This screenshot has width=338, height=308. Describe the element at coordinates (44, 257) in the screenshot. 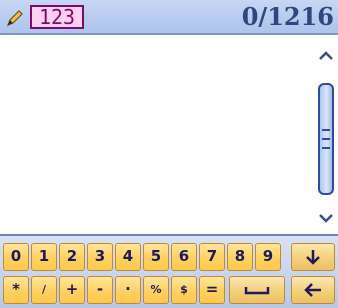

I see `key-1: 1` at that location.